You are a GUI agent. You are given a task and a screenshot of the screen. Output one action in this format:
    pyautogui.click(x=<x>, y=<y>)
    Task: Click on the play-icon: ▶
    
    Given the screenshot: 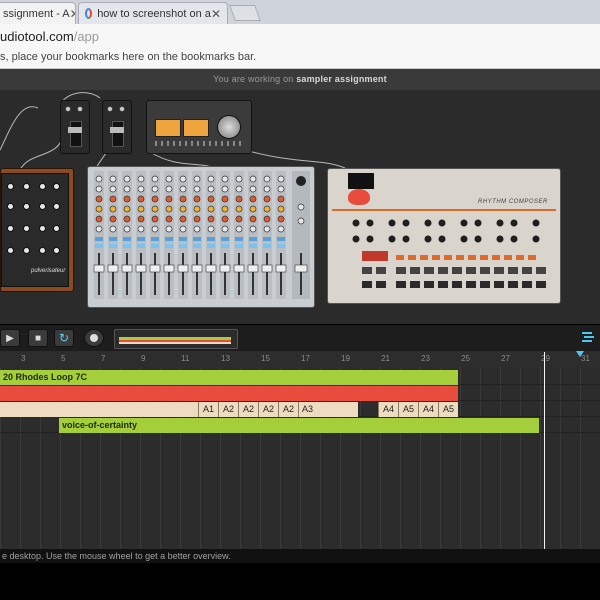 What is the action you would take?
    pyautogui.click(x=10, y=338)
    